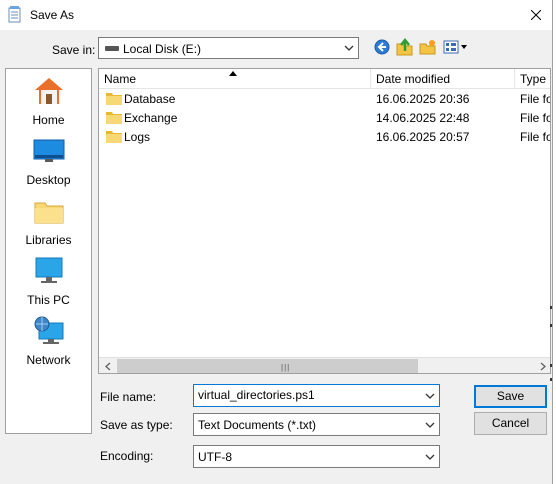  I want to click on place-libraries: Libraries, so click(48, 223).